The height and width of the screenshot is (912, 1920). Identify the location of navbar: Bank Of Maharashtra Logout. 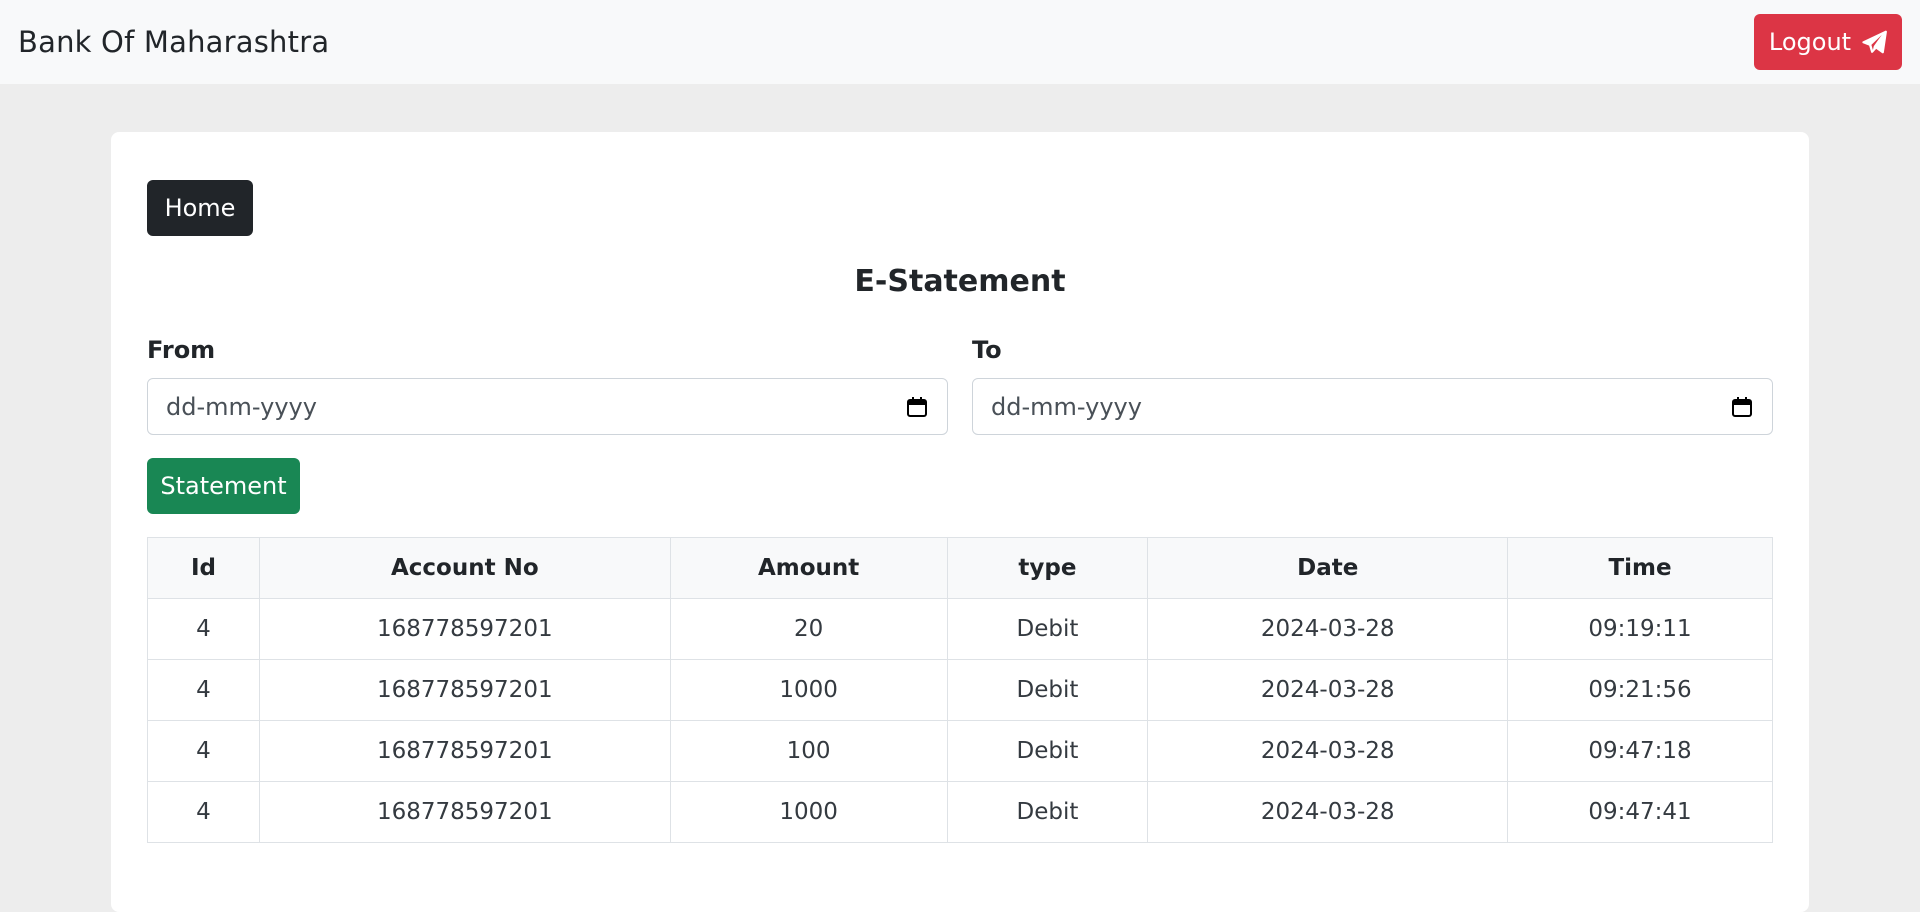
(960, 42).